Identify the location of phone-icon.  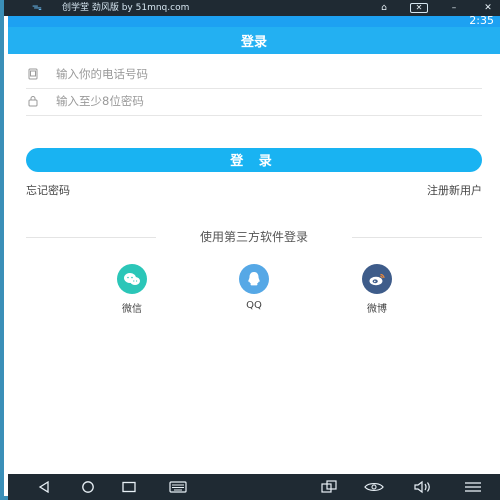
(33, 74).